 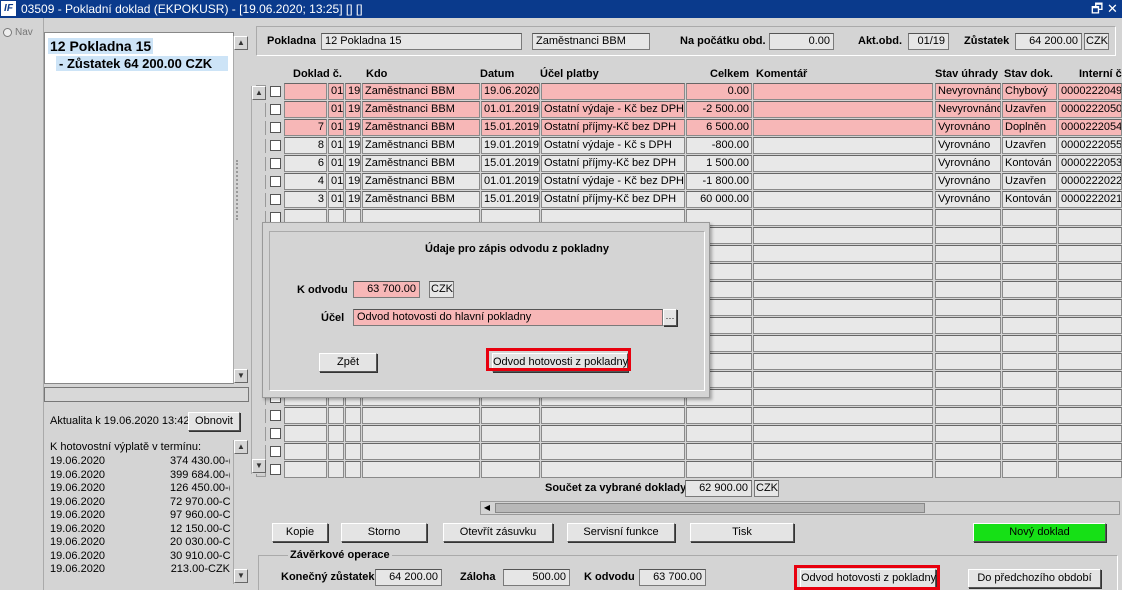 What do you see at coordinates (1090, 199) in the screenshot?
I see `grid-cell-interni: 0000222021` at bounding box center [1090, 199].